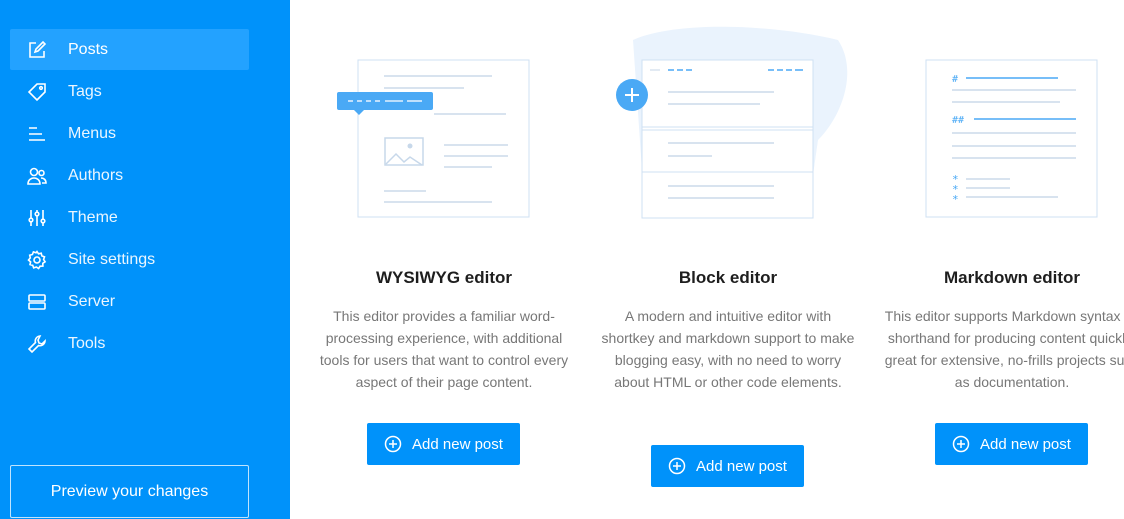 Image resolution: width=1124 pixels, height=519 pixels. What do you see at coordinates (129, 217) in the screenshot?
I see `sidebar-item-theme: Theme` at bounding box center [129, 217].